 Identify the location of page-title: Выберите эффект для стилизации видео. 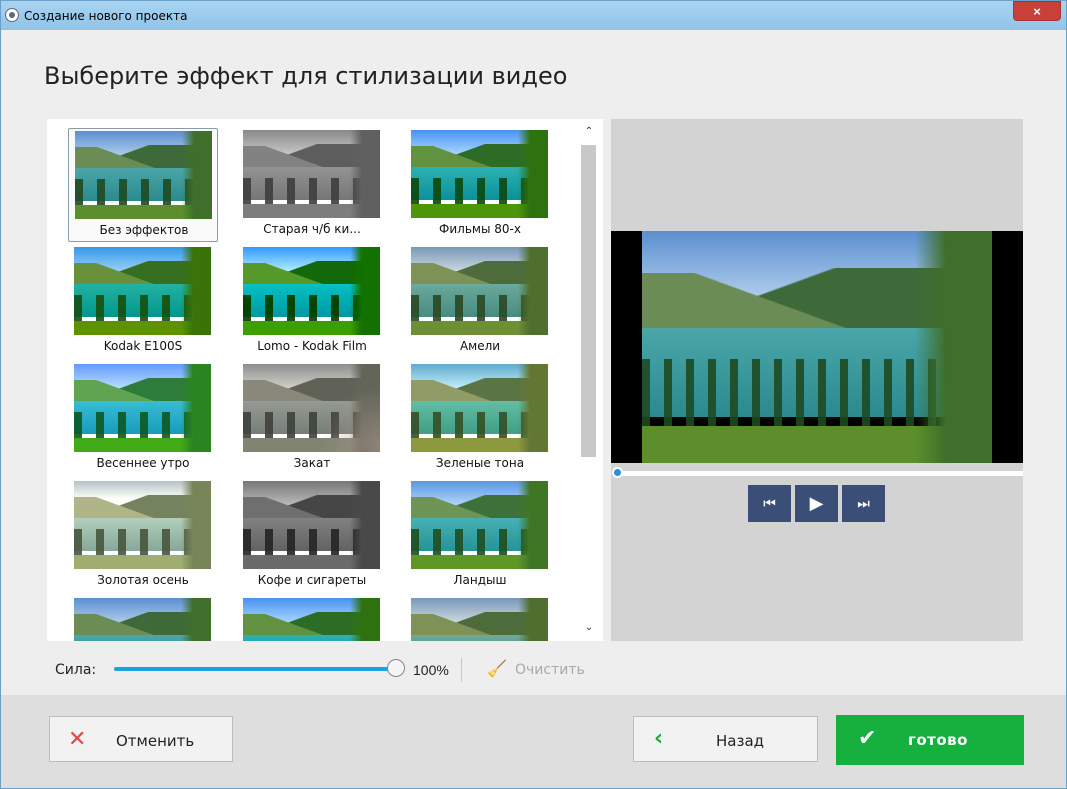
(306, 76).